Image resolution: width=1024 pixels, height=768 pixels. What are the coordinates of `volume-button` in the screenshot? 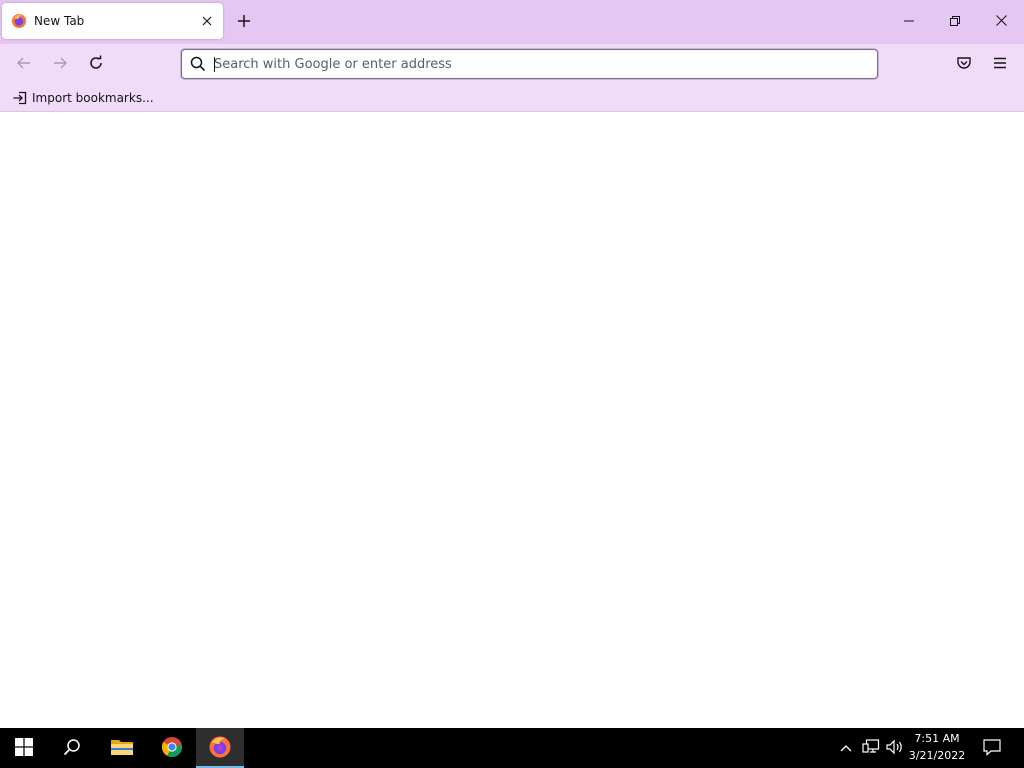 It's located at (895, 748).